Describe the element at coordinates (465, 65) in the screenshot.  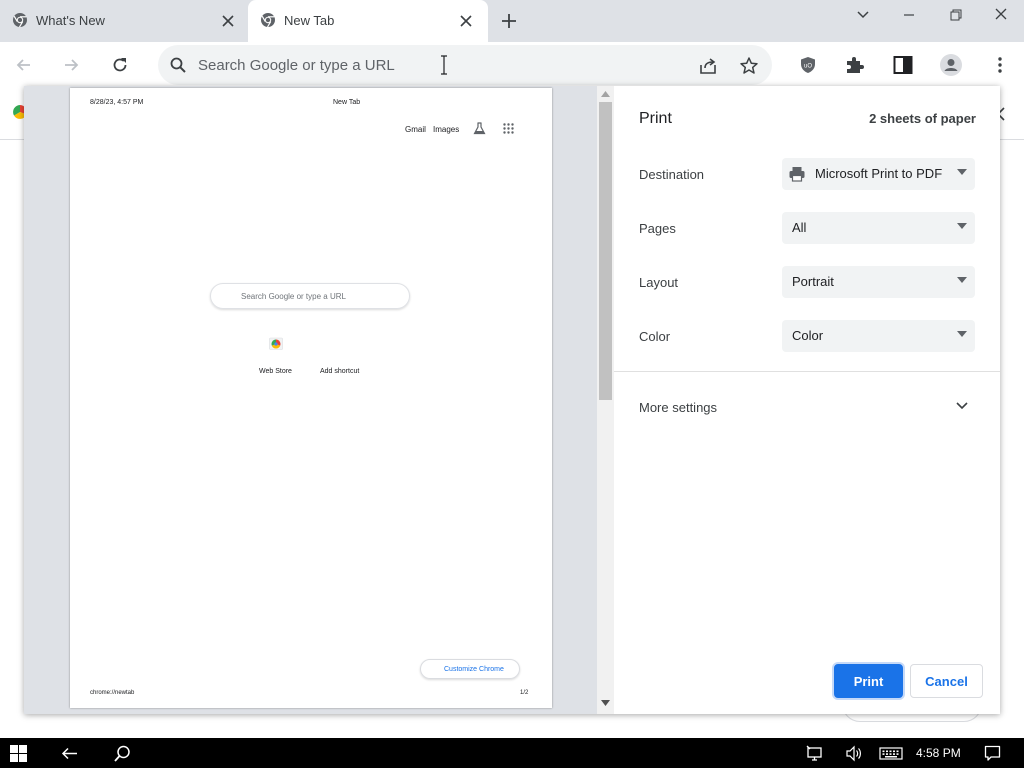
I see `omnibox: Search Google or type a URL` at that location.